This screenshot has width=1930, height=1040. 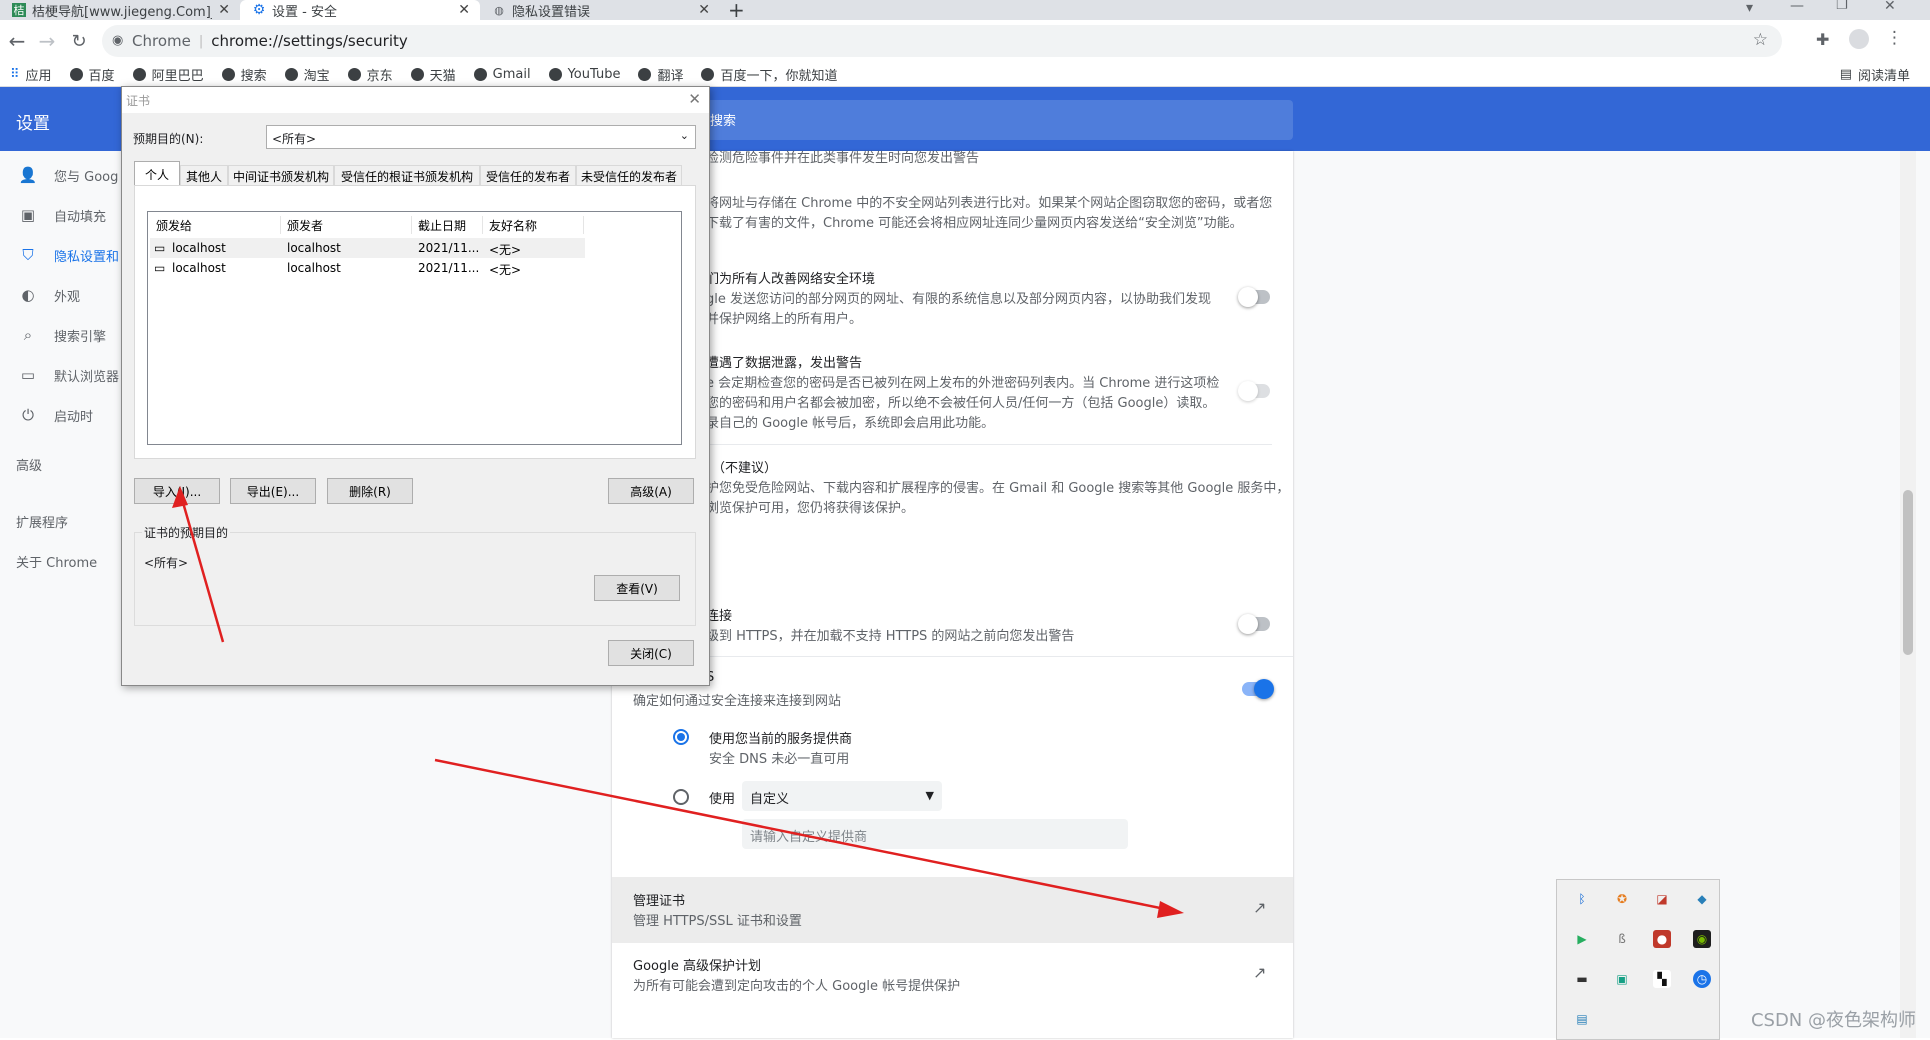 I want to click on annotation-arrow-import, so click(x=201, y=567).